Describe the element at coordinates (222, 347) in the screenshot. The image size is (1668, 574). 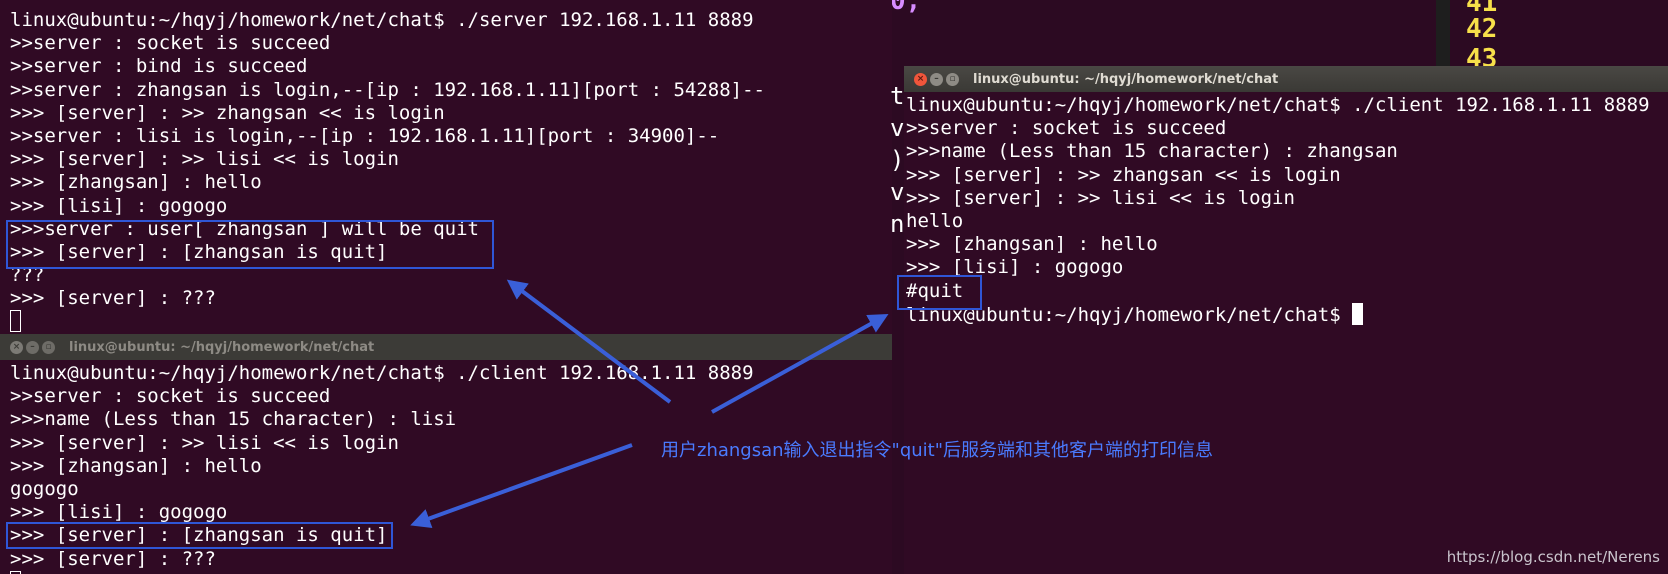
I see `lisi-terminal-title: linux@ubuntu: ~/hqyj/homework/net/chat` at that location.